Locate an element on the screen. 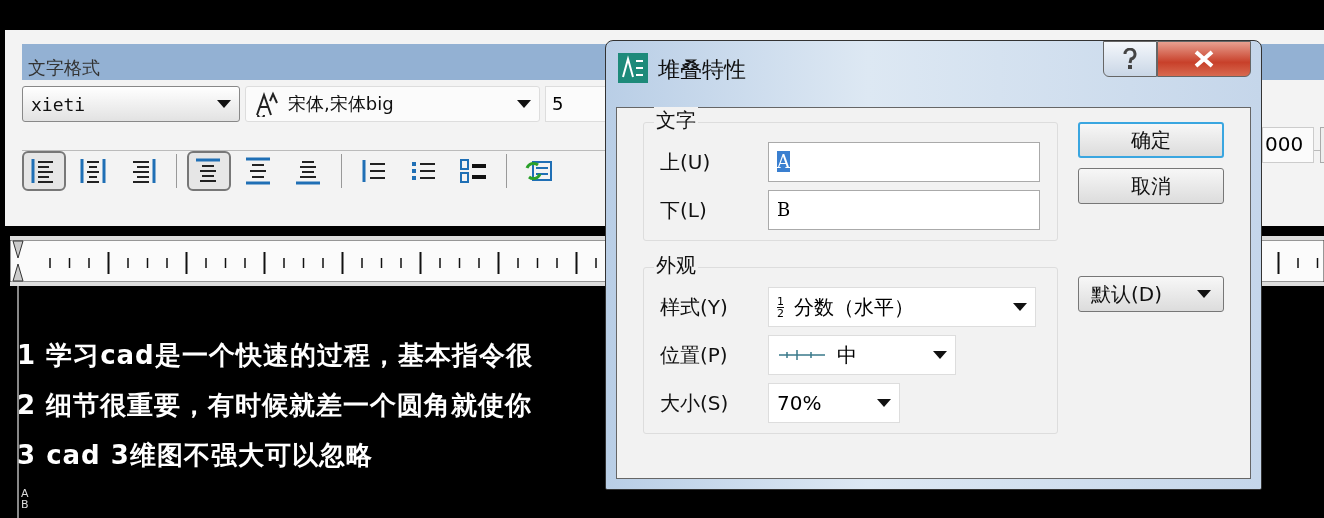 This screenshot has width=1324, height=518. style-dropdown: xieti is located at coordinates (131, 104).